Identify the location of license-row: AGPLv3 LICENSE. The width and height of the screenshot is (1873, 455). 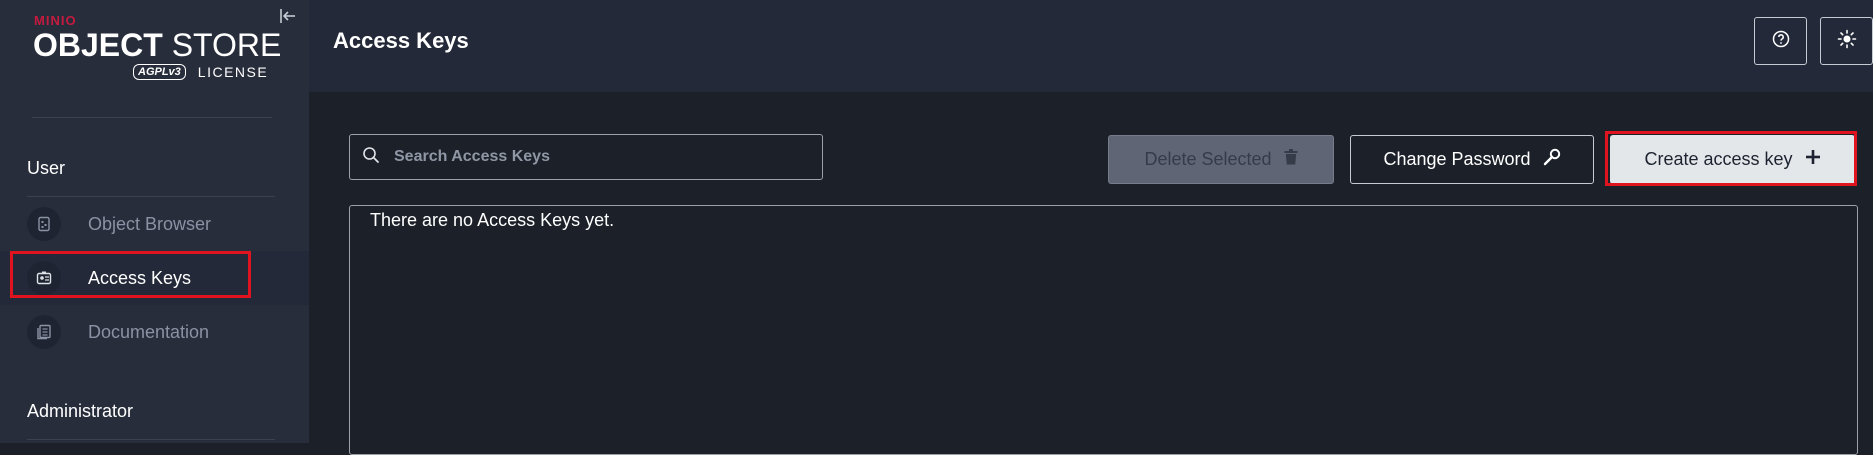
(200, 72).